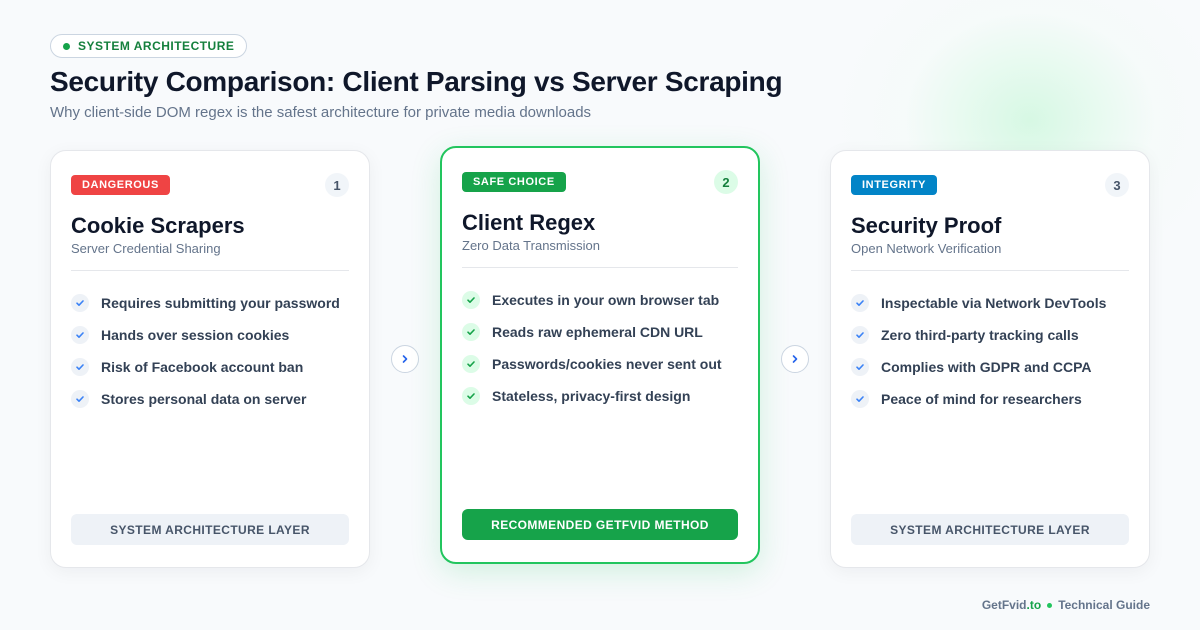 The width and height of the screenshot is (1200, 630). Describe the element at coordinates (337, 185) in the screenshot. I see `step-number: 1` at that location.